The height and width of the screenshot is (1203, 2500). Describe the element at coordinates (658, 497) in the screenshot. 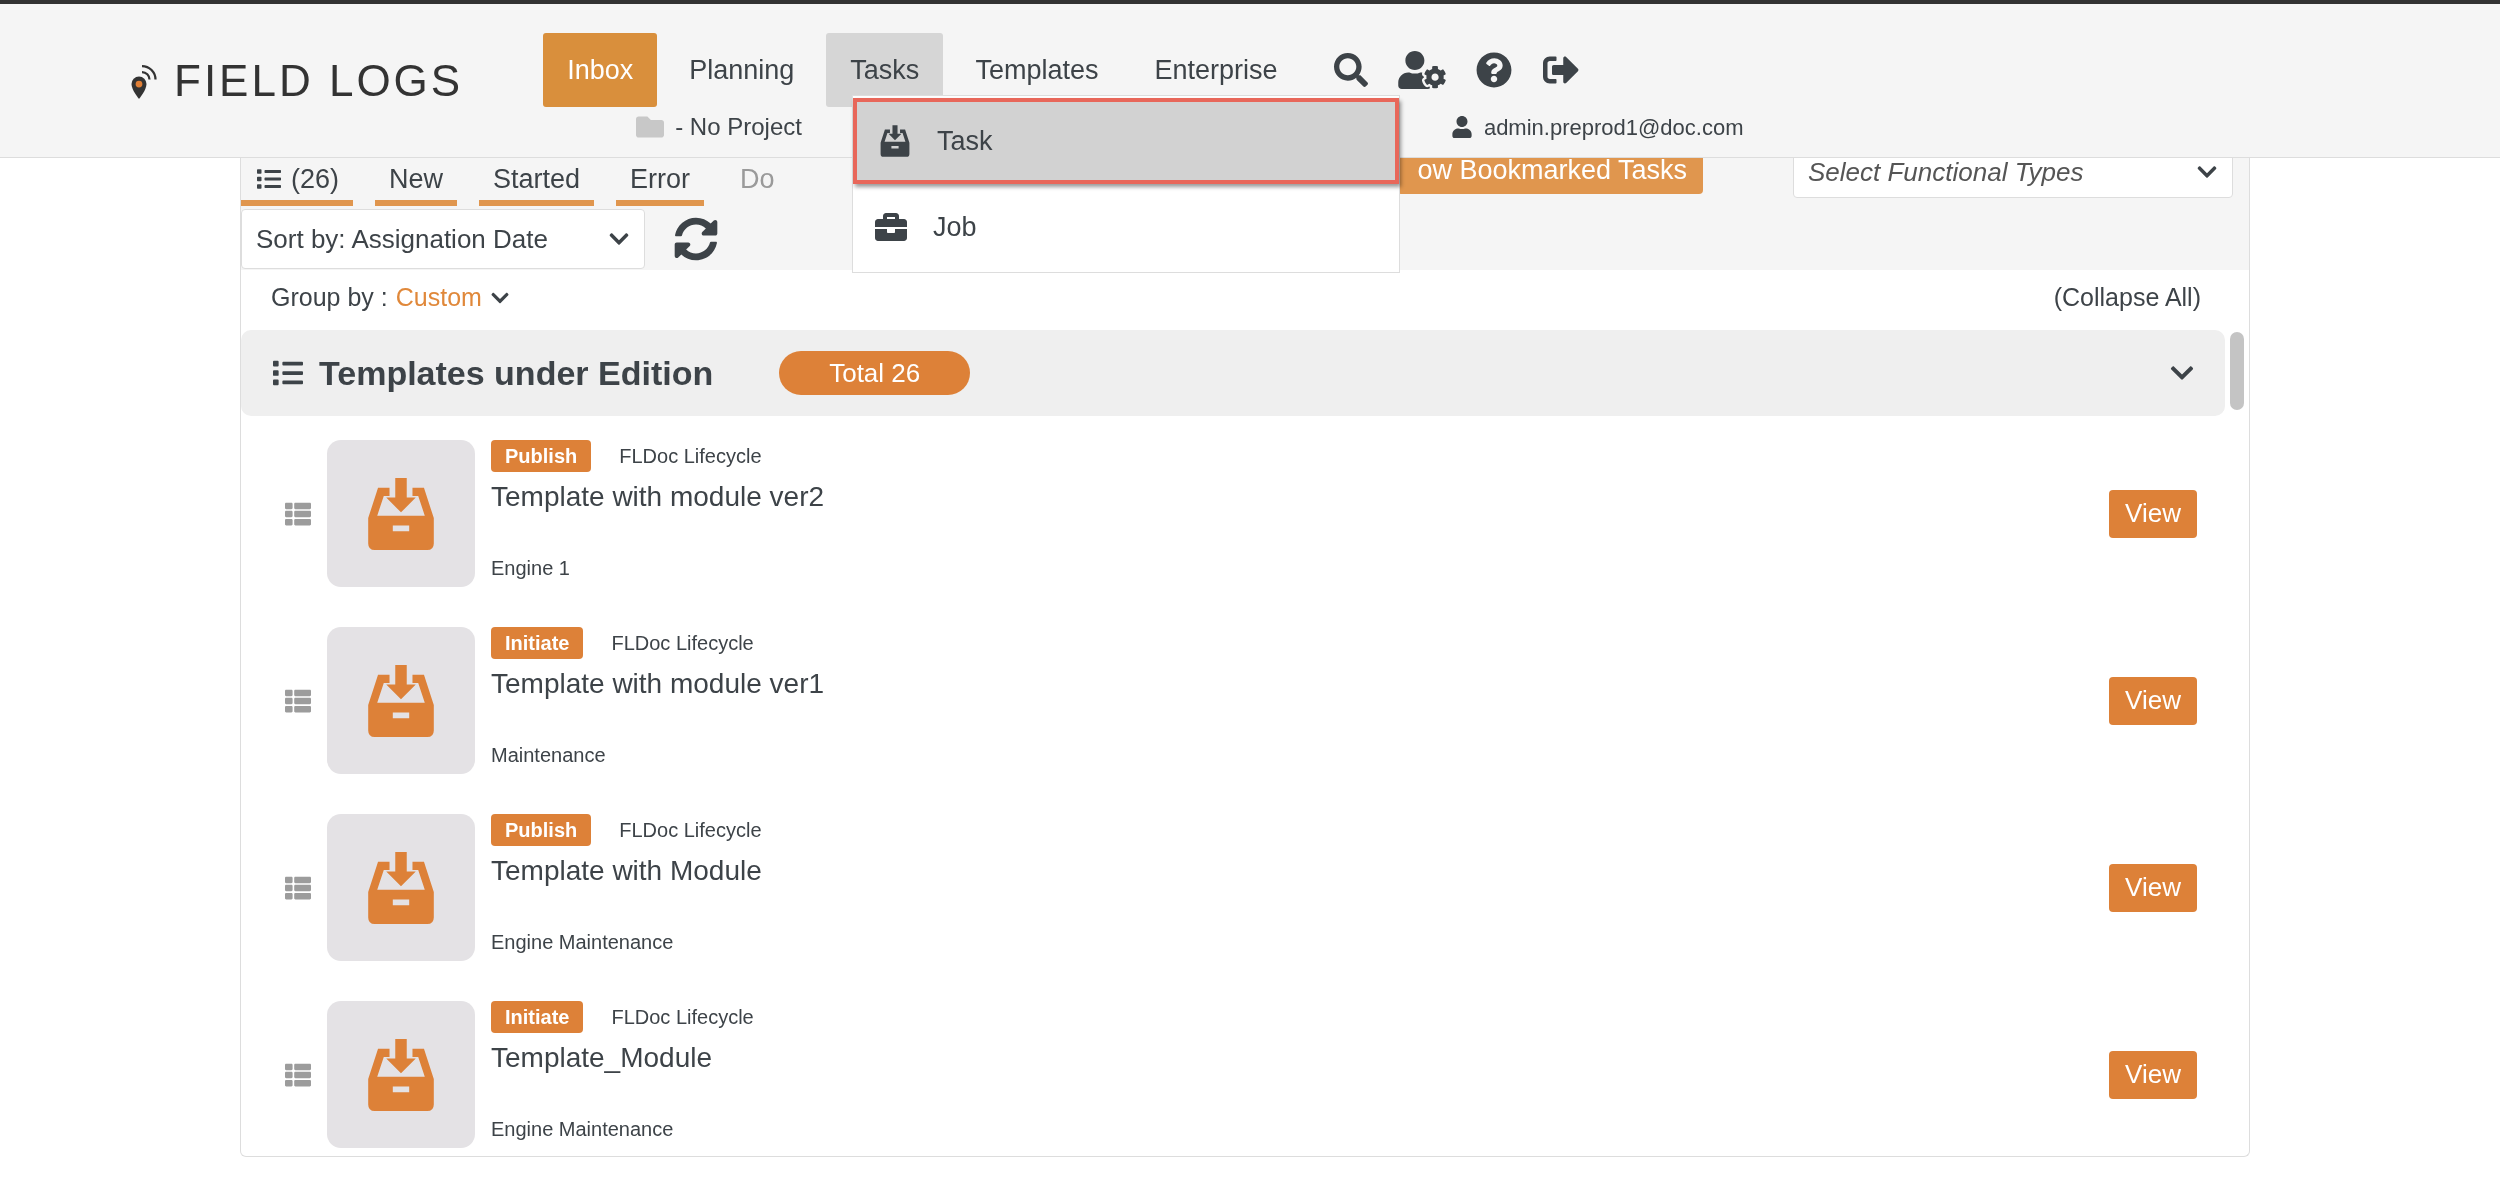

I see `template-title: Template with module ver2` at that location.